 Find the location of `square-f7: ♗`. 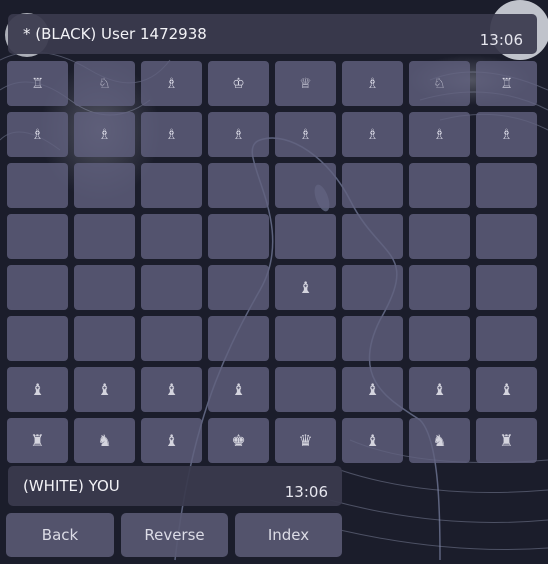

square-f7: ♗ is located at coordinates (372, 134).